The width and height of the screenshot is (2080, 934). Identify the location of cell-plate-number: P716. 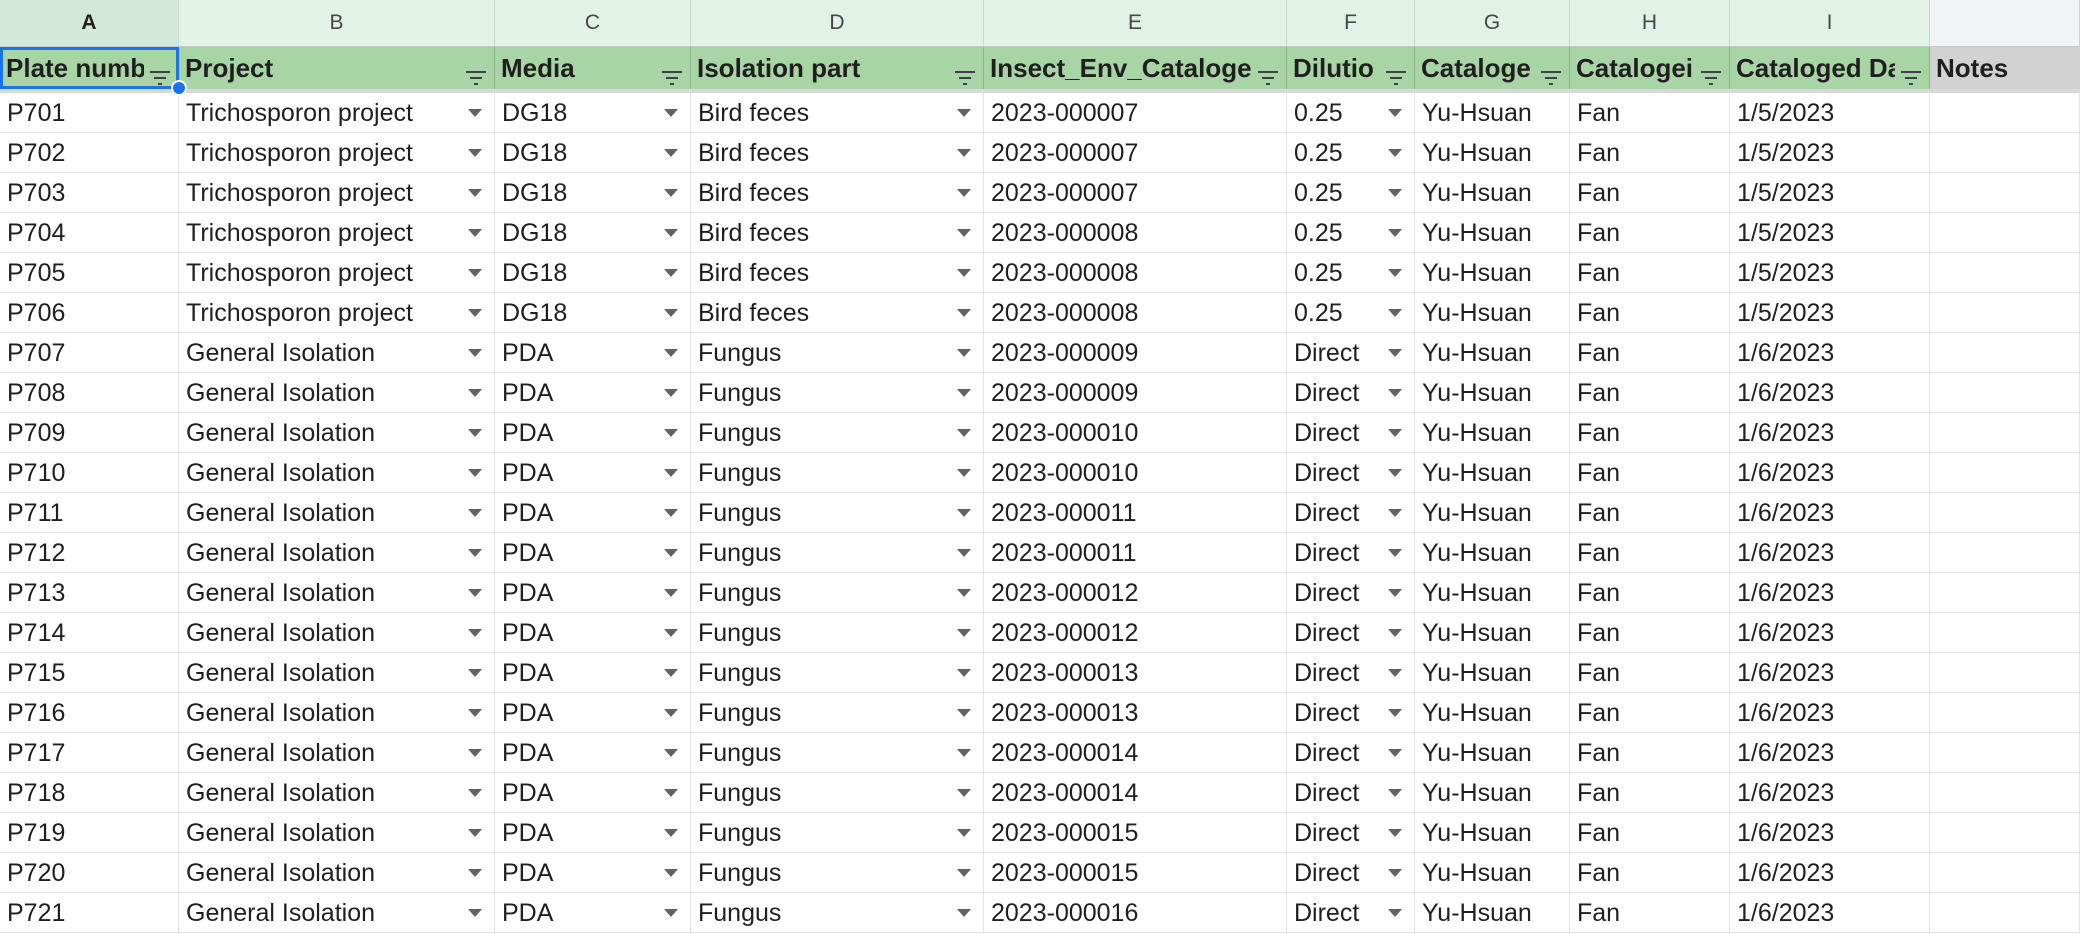
(89, 713).